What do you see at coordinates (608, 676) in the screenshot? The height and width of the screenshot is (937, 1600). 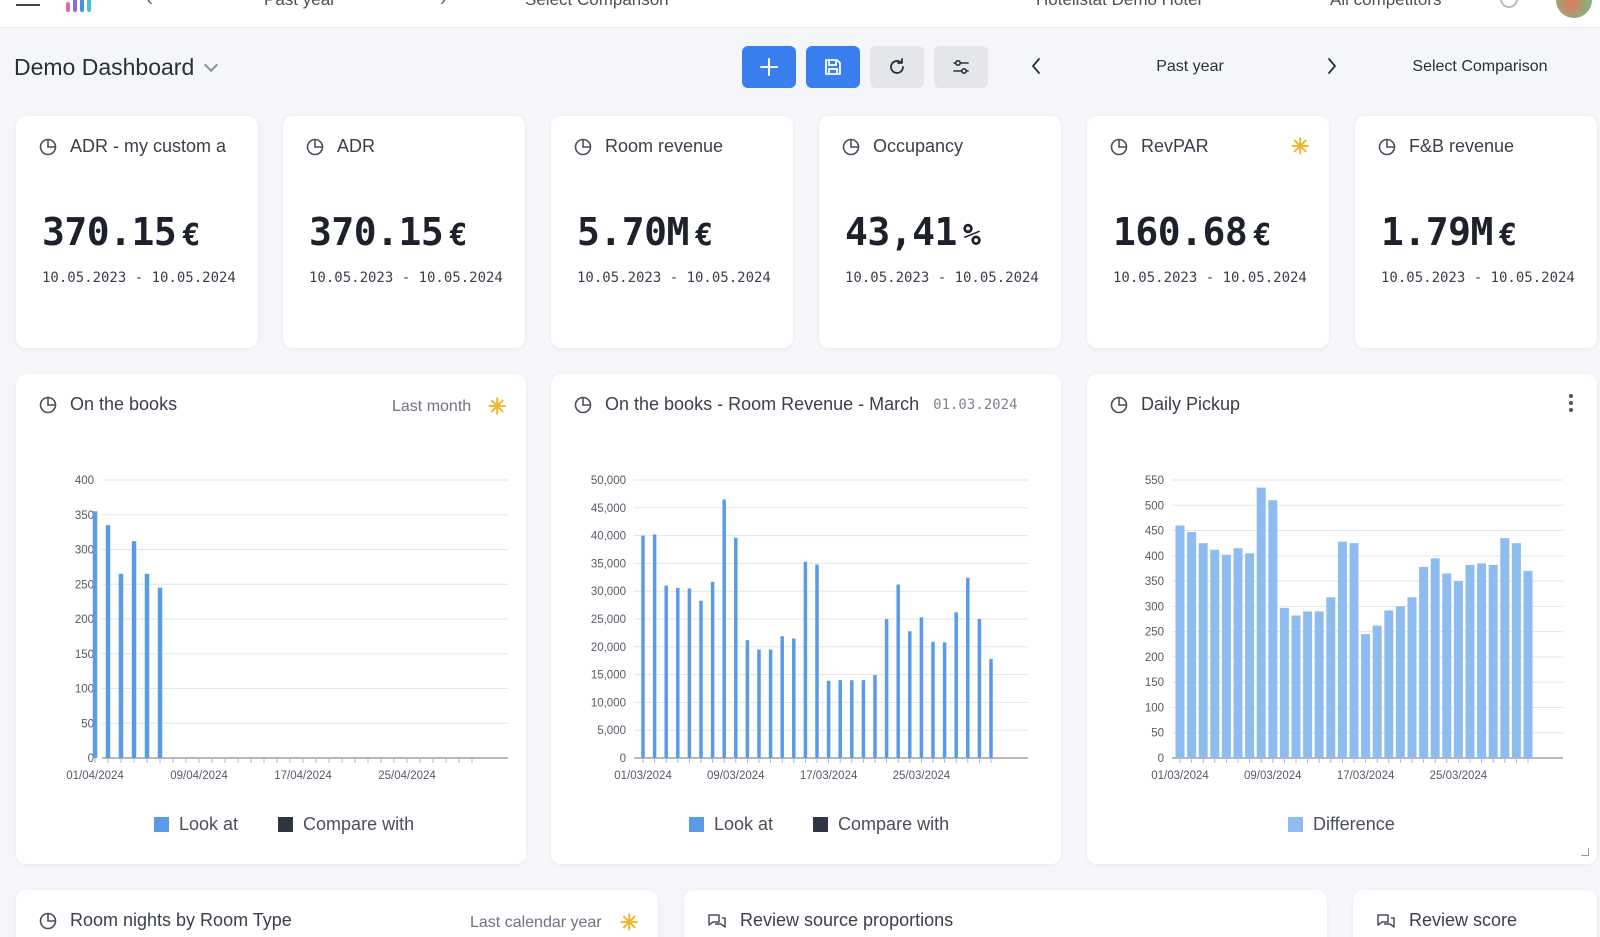 I see `y-tick-label: 15,000` at bounding box center [608, 676].